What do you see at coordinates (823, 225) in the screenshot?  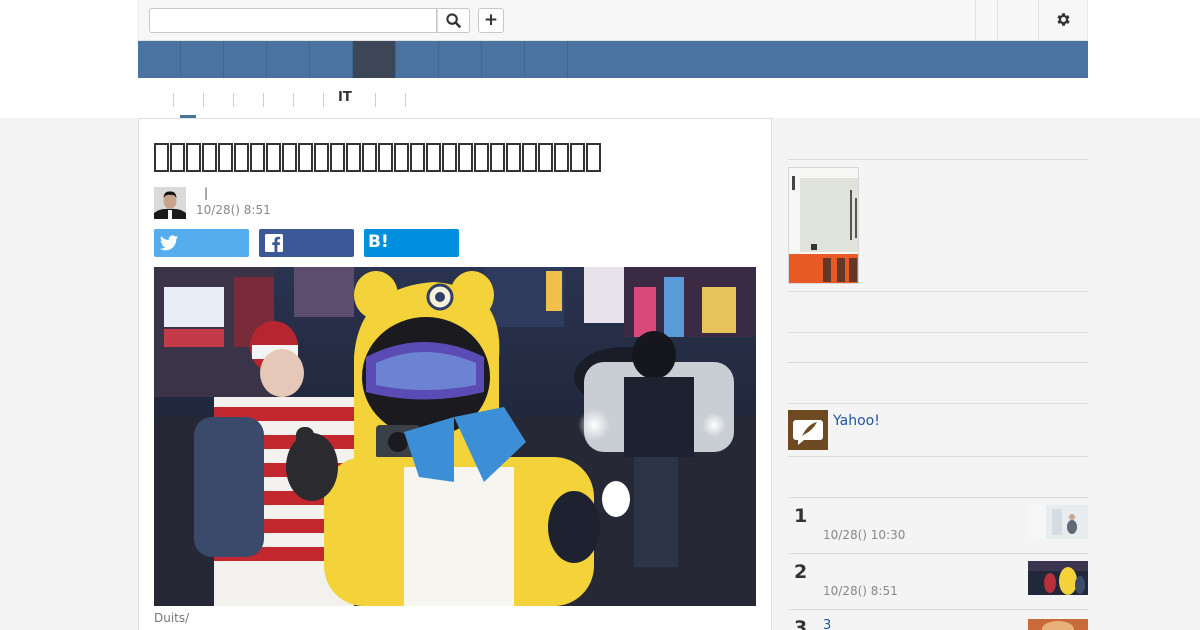 I see `book-cover` at bounding box center [823, 225].